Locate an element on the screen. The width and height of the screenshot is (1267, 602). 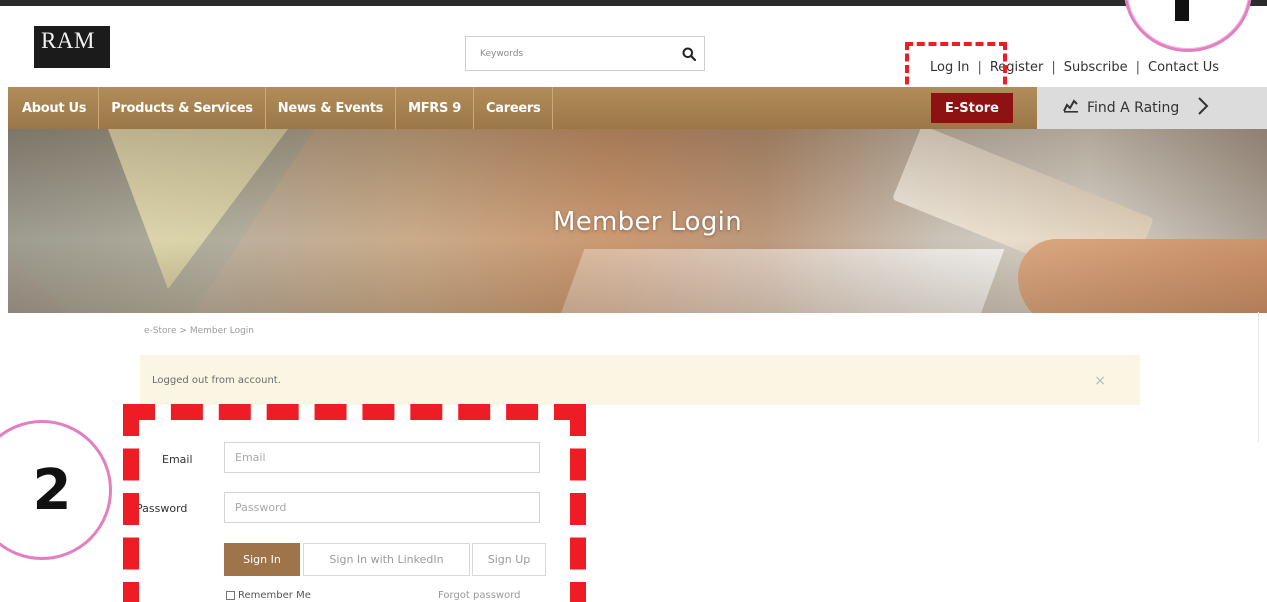
login-form-highlight-box is located at coordinates (354, 503).